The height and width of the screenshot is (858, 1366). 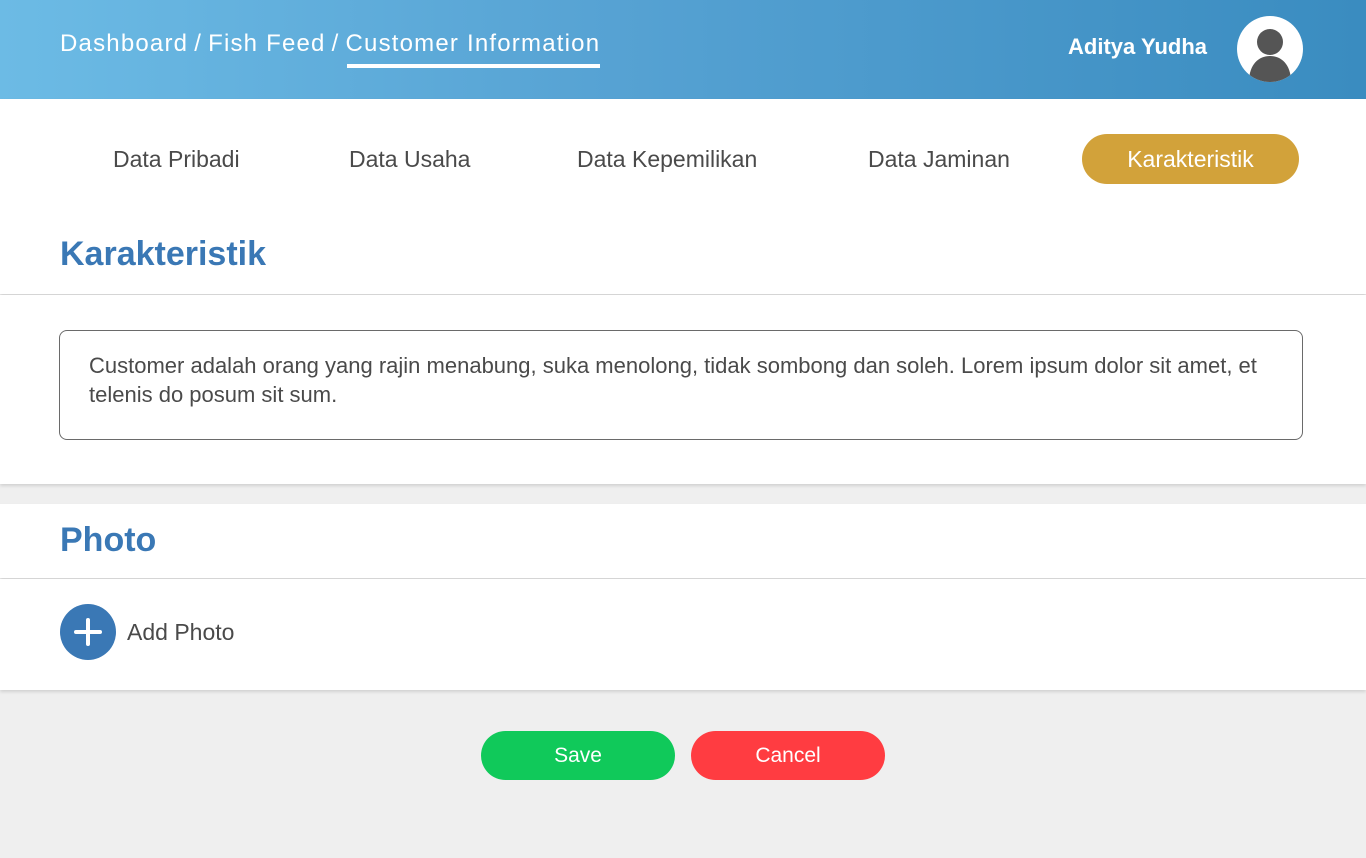 I want to click on breadcrumb: Dashboard / Fish Feed / Customer Information, so click(x=330, y=49).